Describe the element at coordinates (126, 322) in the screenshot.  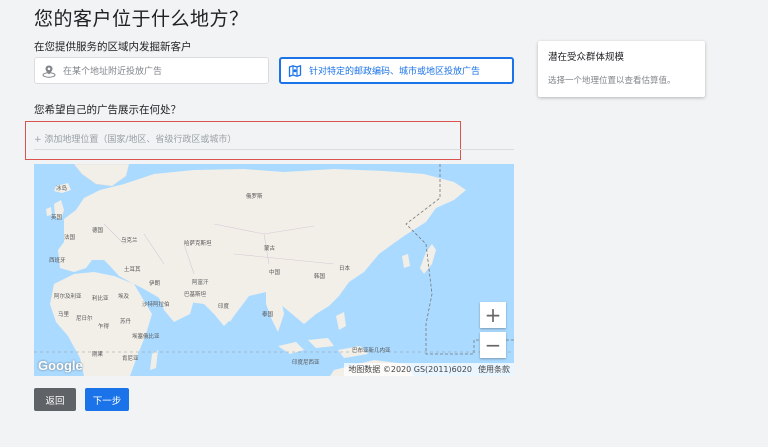
I see `map-label: 苏丹` at that location.